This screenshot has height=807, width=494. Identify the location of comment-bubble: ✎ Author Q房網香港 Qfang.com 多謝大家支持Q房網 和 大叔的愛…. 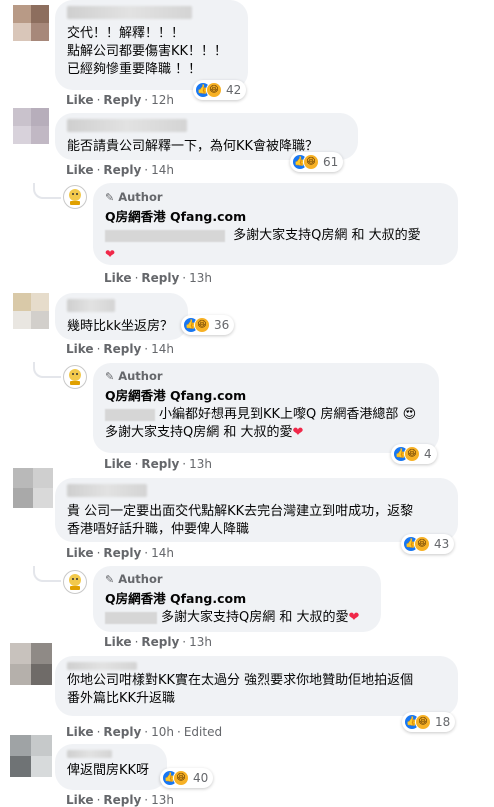
(237, 599).